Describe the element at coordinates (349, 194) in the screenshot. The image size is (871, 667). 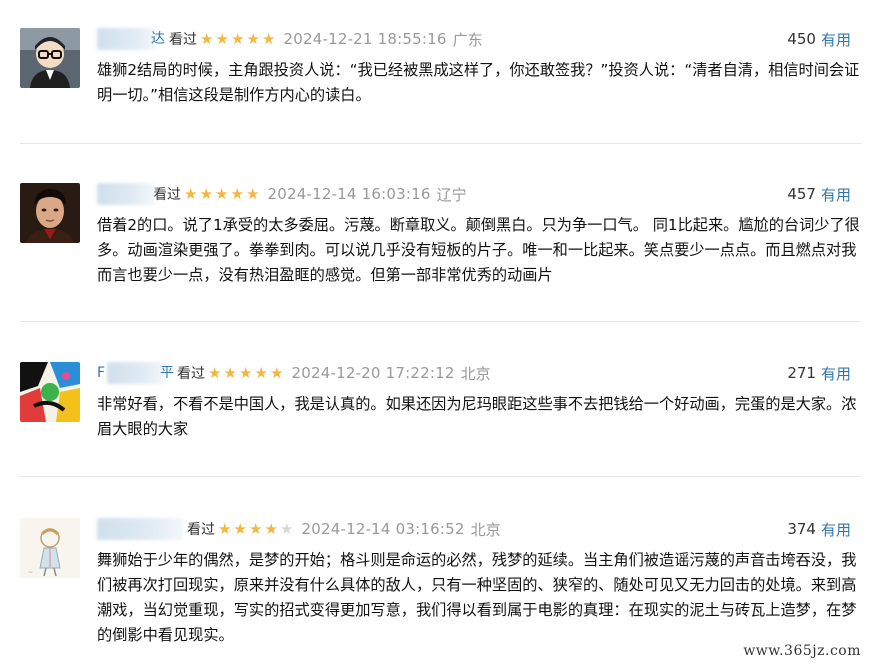
I see `review-time: 2024-12-14 16:03:16` at that location.